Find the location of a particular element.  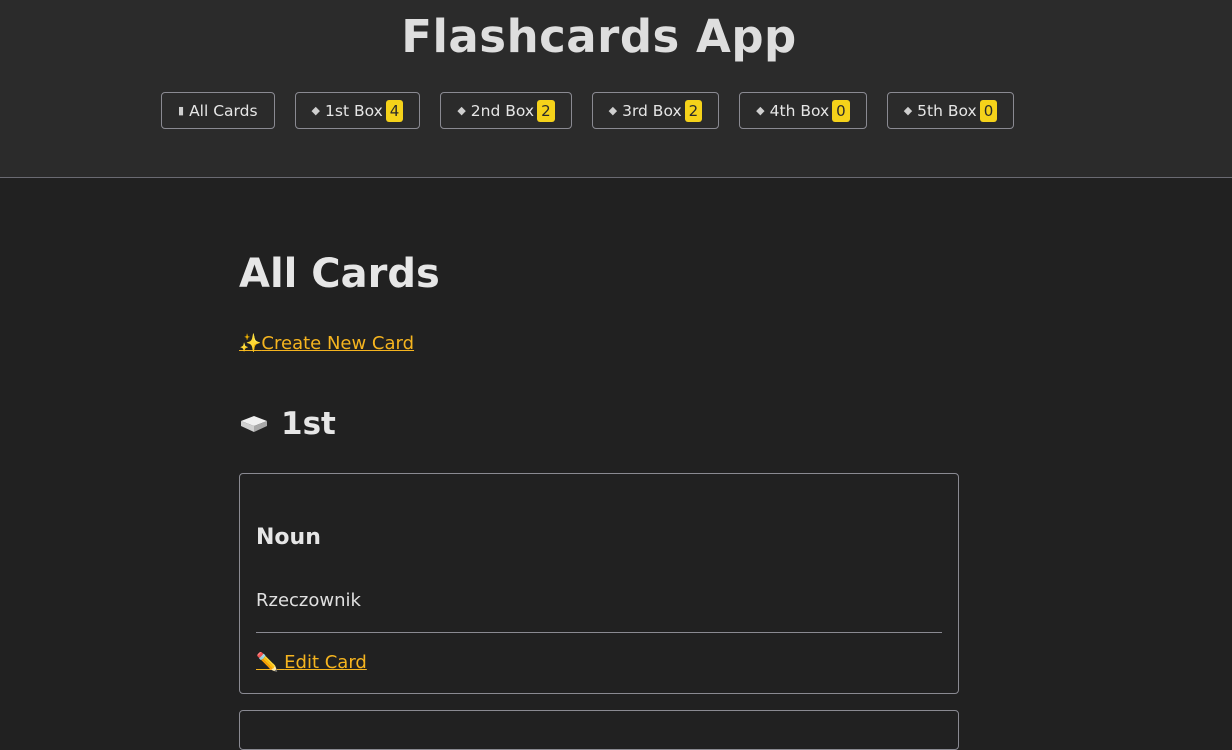

section-title-label: 1st is located at coordinates (308, 424).